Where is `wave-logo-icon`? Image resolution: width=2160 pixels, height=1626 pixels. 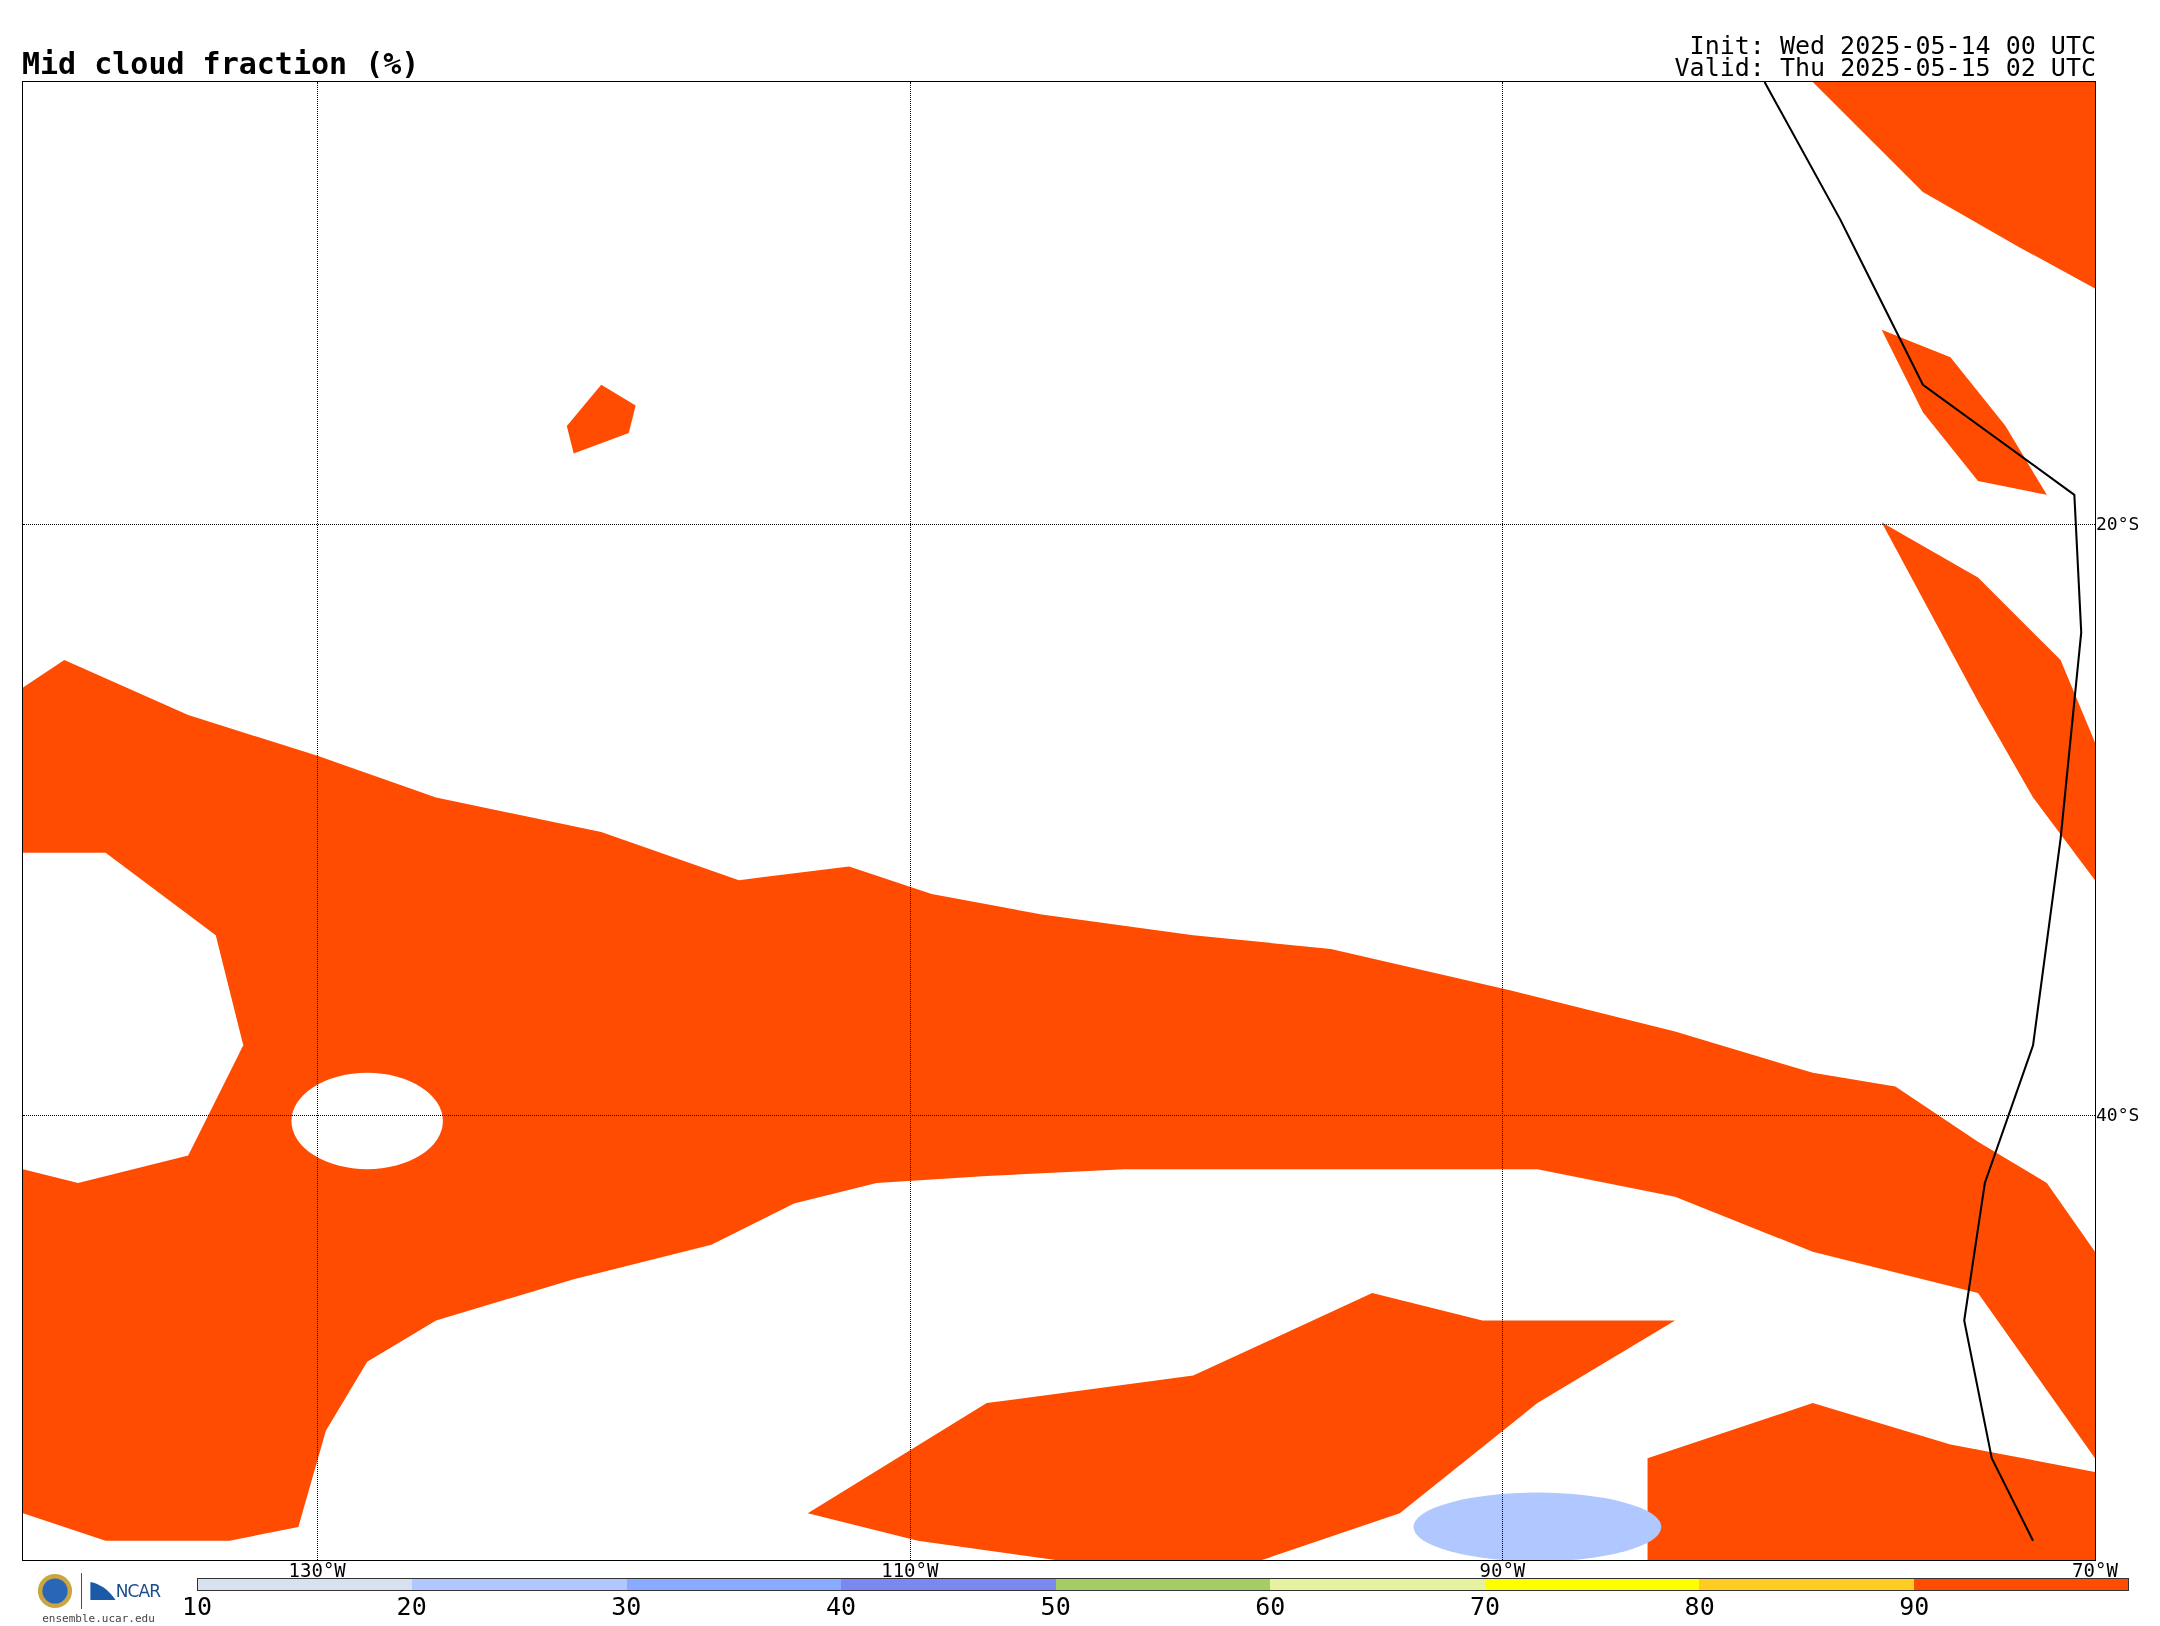 wave-logo-icon is located at coordinates (102, 1591).